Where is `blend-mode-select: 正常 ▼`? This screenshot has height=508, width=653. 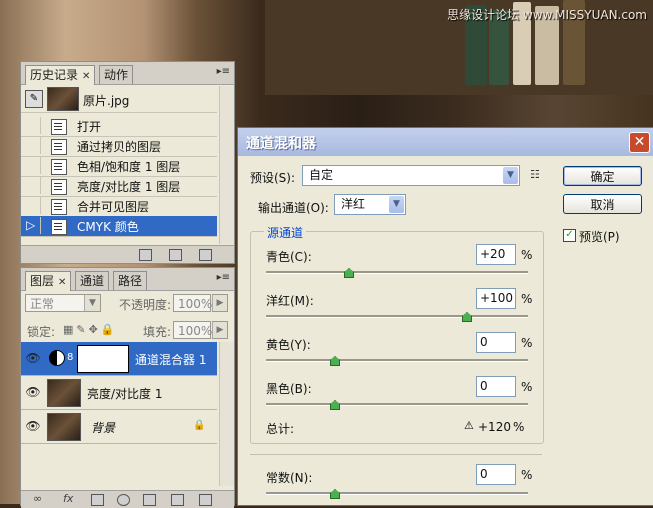 blend-mode-select: 正常 ▼ is located at coordinates (63, 303).